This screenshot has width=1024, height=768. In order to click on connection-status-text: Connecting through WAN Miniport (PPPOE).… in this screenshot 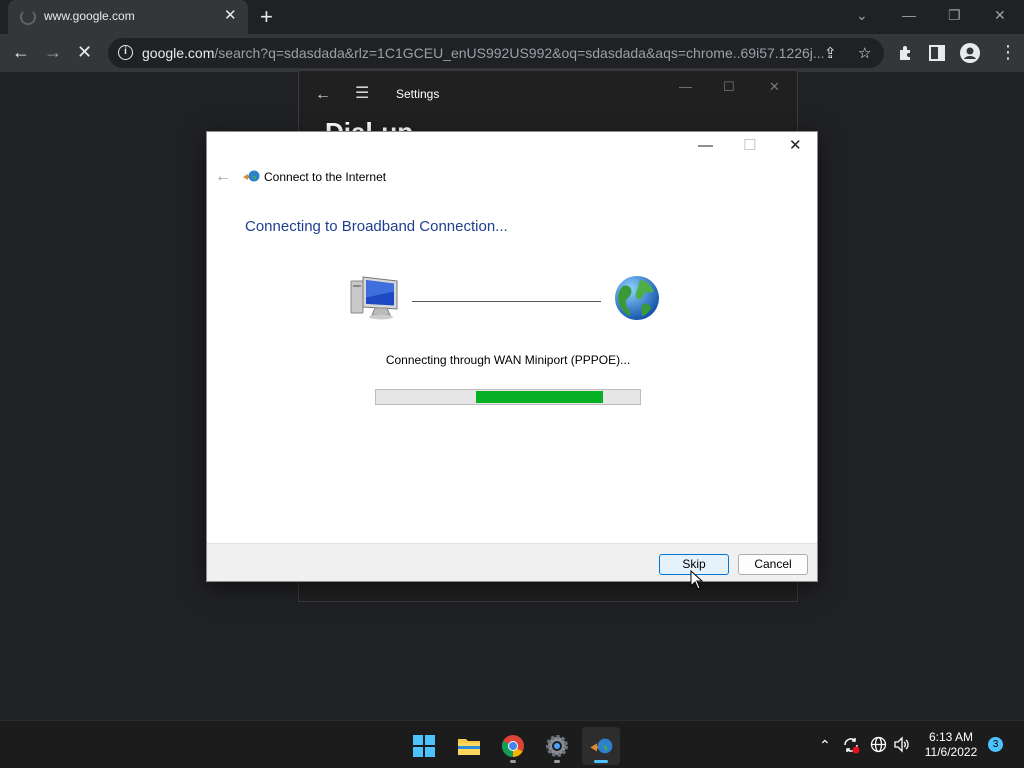, I will do `click(508, 360)`.